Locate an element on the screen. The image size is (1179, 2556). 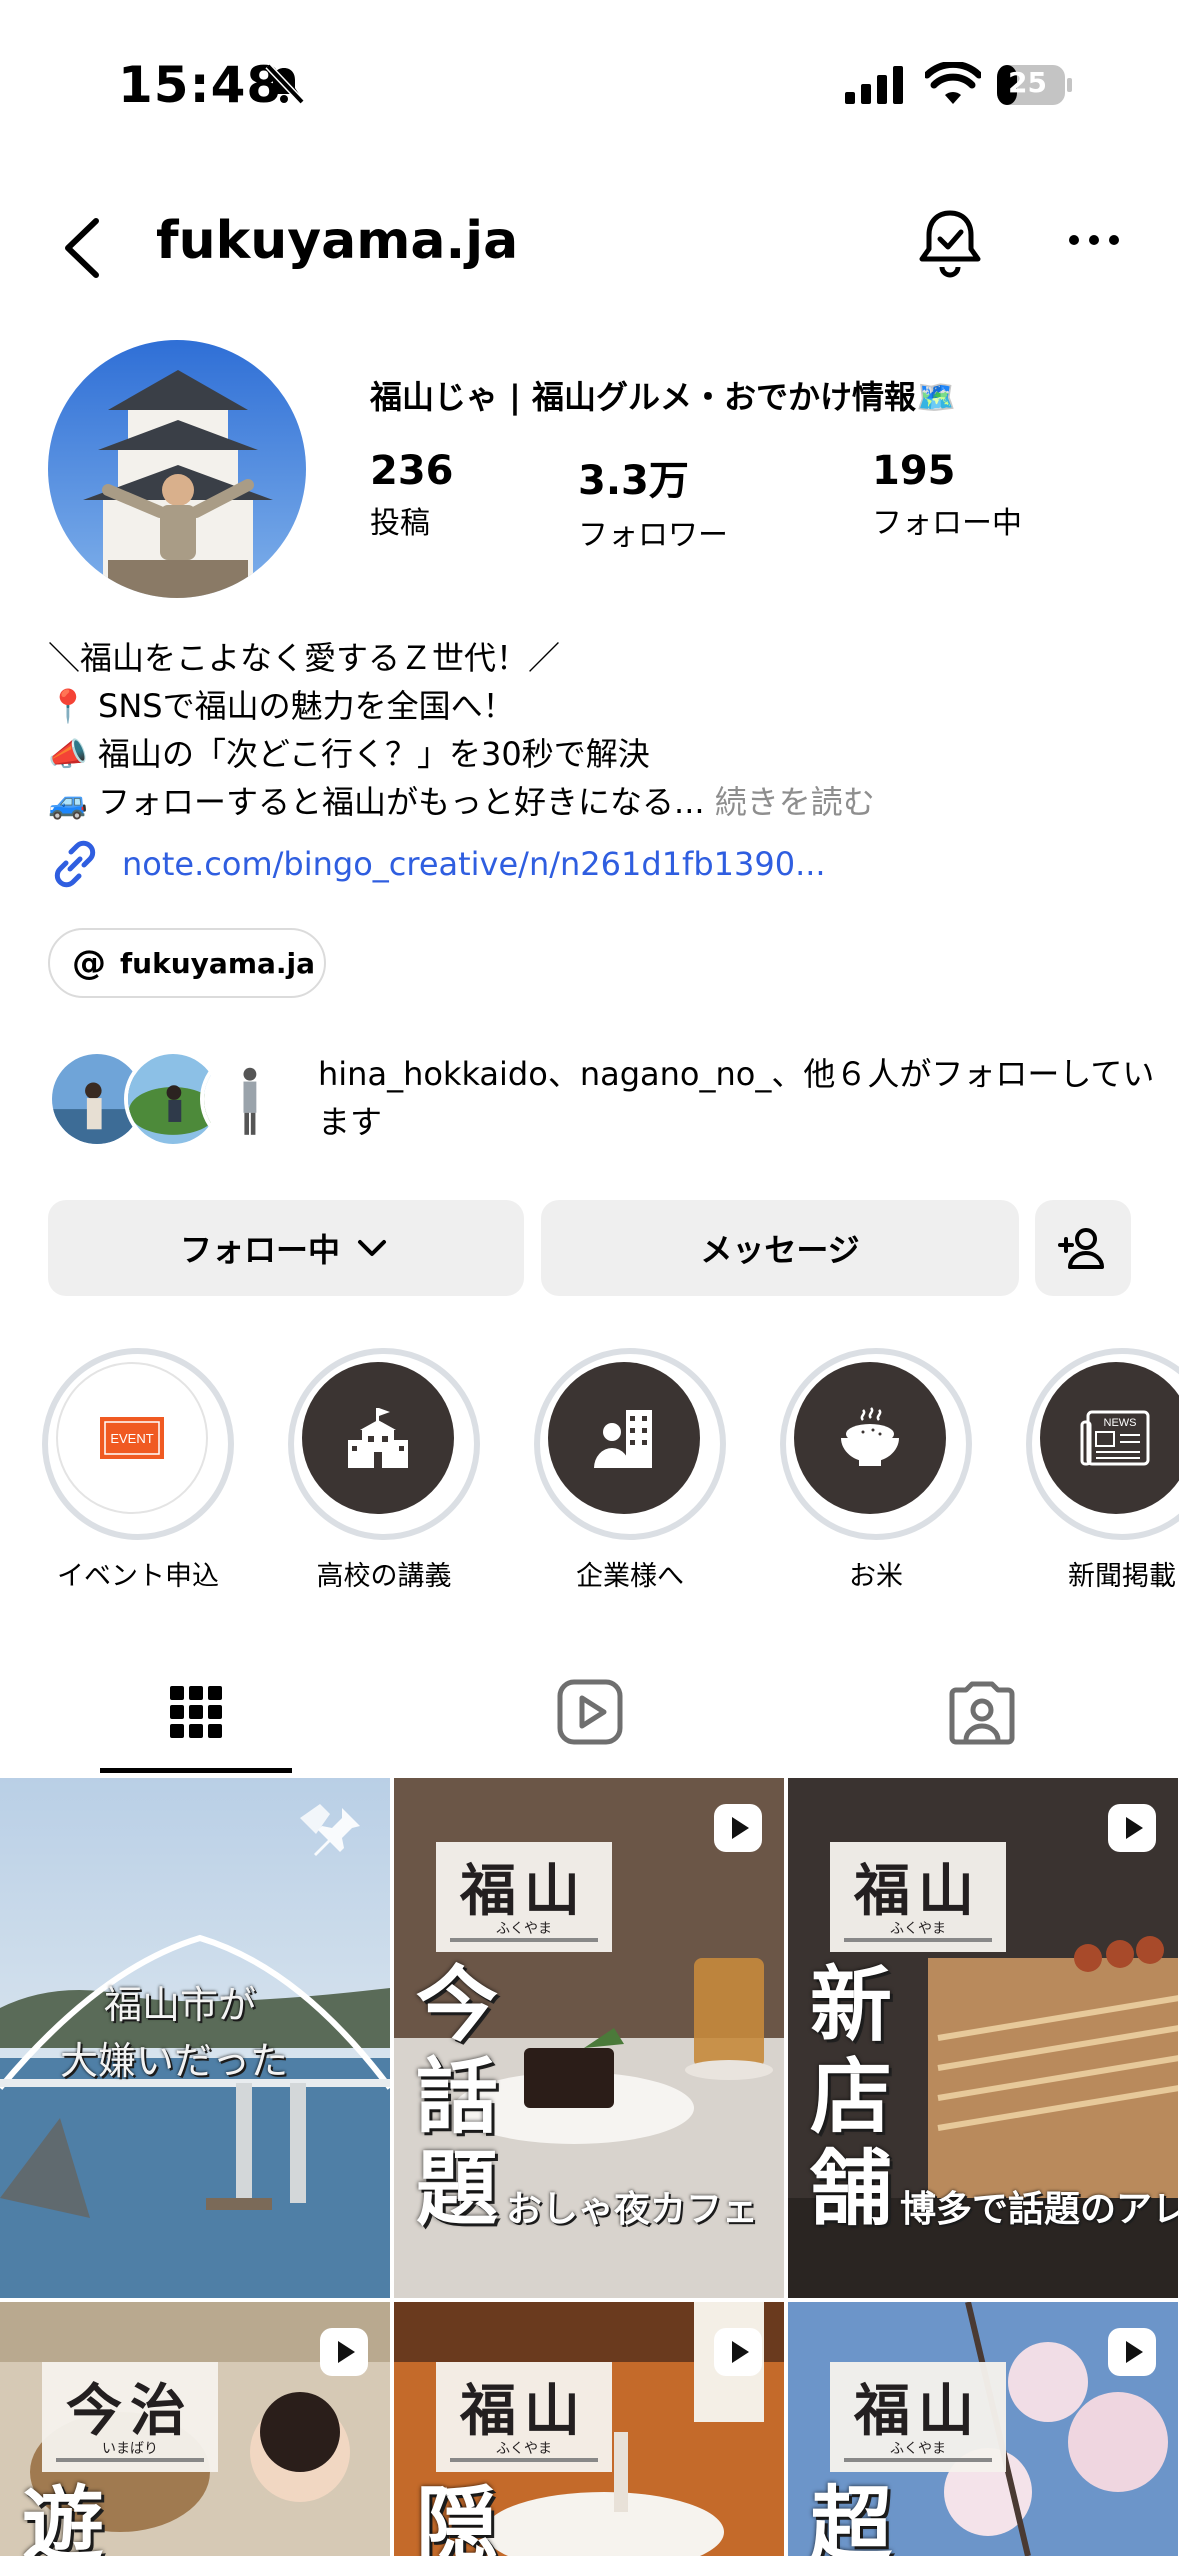
message-button: メッセージ is located at coordinates (780, 1248).